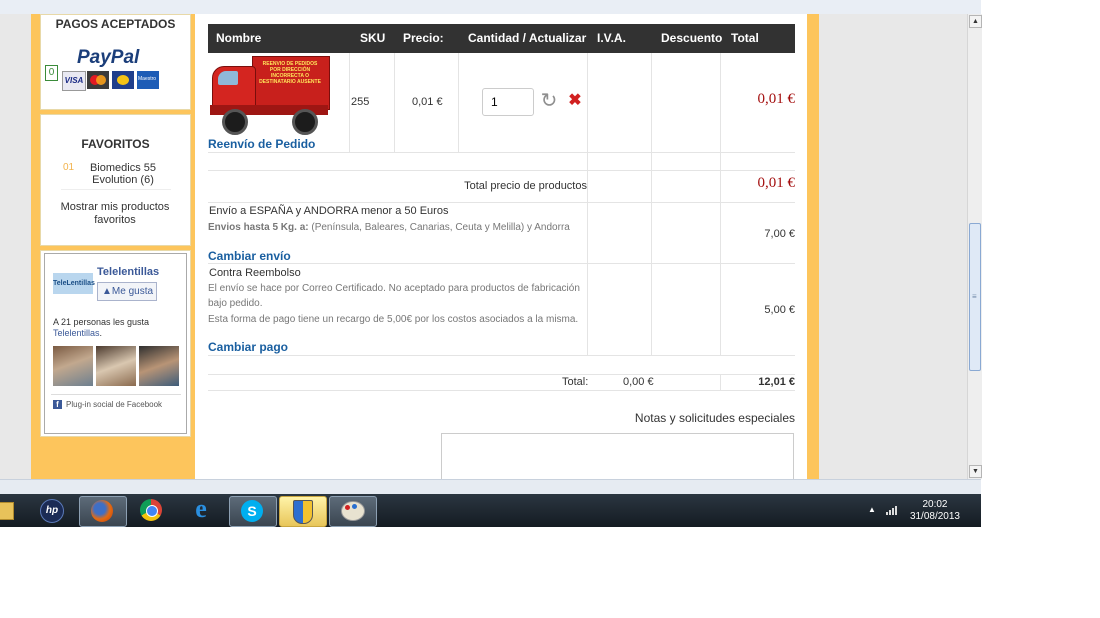 This screenshot has height=618, width=1100. What do you see at coordinates (575, 101) in the screenshot?
I see `delete-icon: ✖` at bounding box center [575, 101].